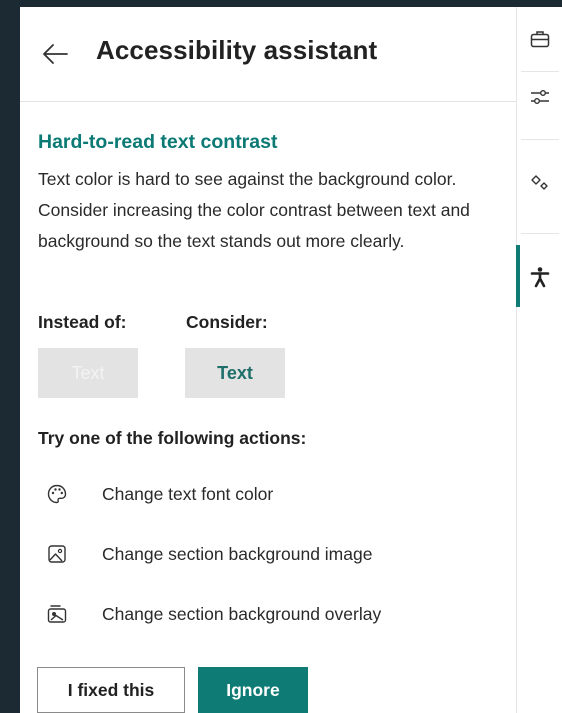  What do you see at coordinates (82, 322) in the screenshot?
I see `instead-of-label: Instead of:` at bounding box center [82, 322].